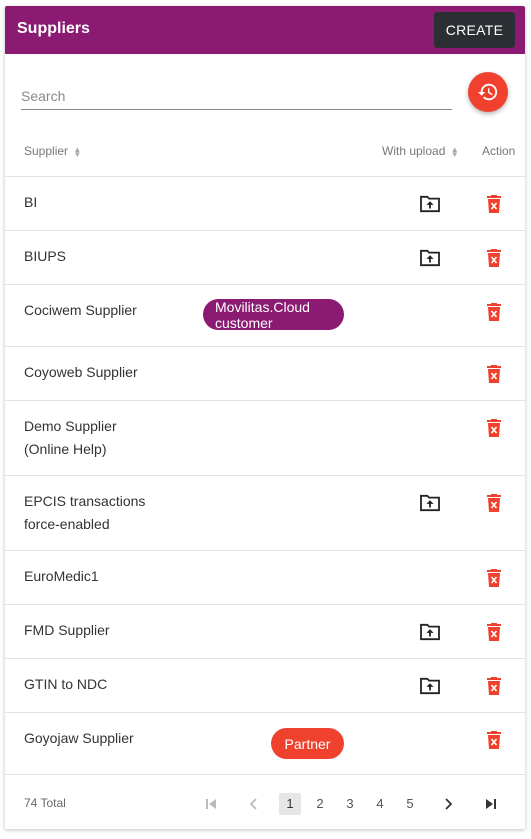 The height and width of the screenshot is (839, 531). I want to click on column-header-with-upload: With upload ▲ ▼, so click(420, 151).